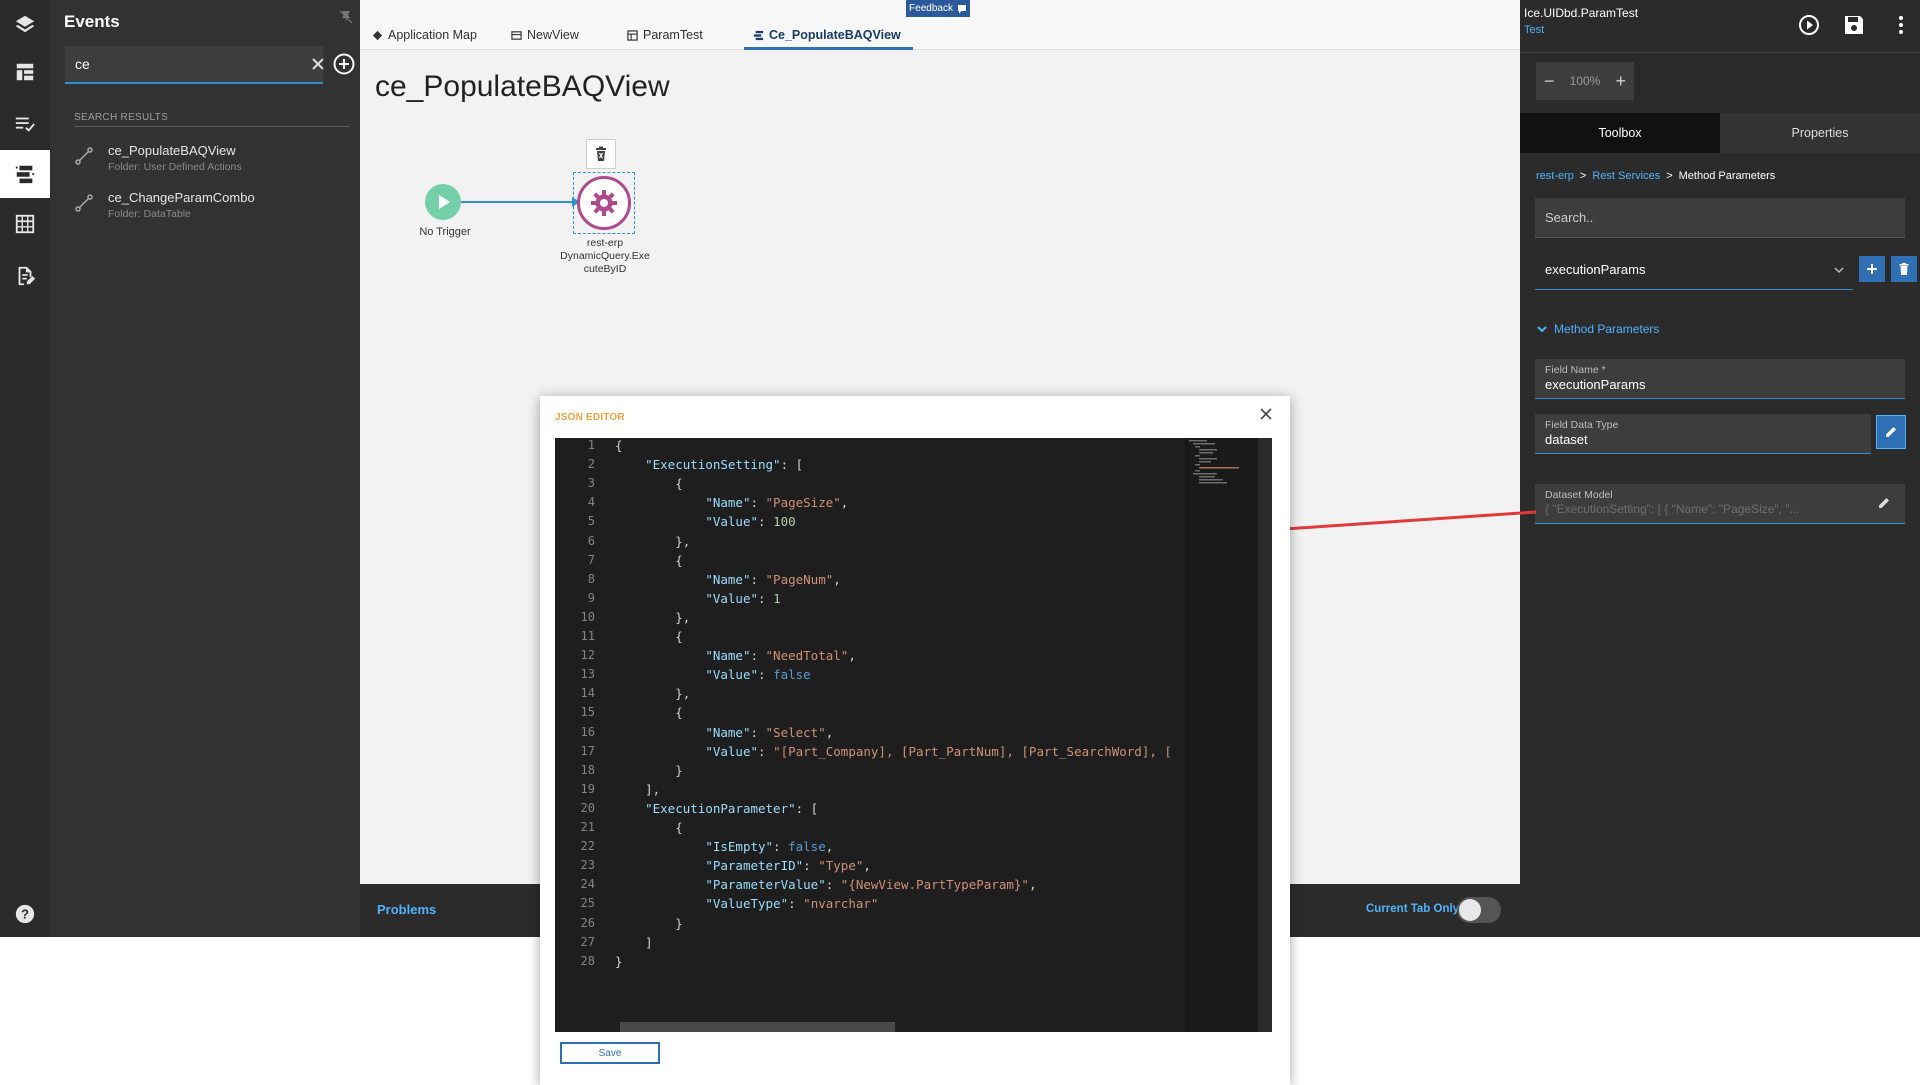 Image resolution: width=1920 pixels, height=1085 pixels. I want to click on events-search-input, so click(180, 64).